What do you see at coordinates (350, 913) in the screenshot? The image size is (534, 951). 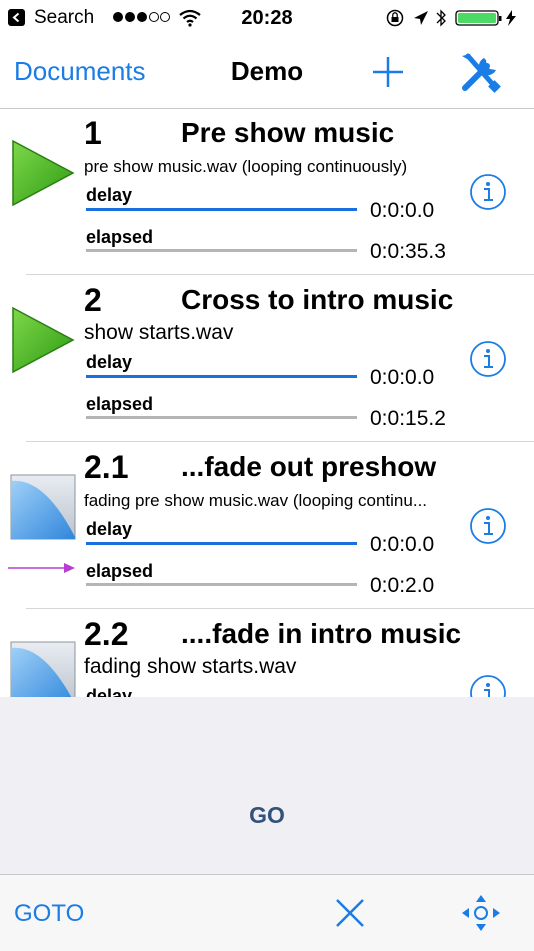 I see `stop-all-icon` at bounding box center [350, 913].